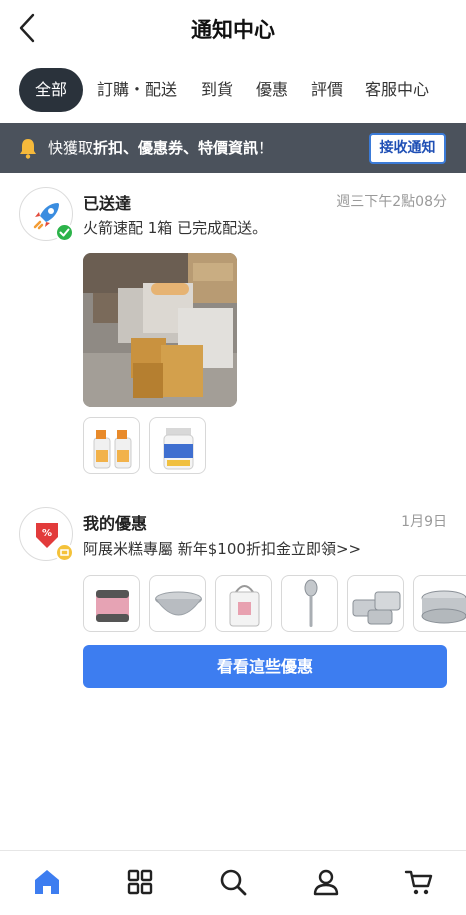 This screenshot has width=466, height=915. What do you see at coordinates (160, 330) in the screenshot?
I see `delivery-photo` at bounding box center [160, 330].